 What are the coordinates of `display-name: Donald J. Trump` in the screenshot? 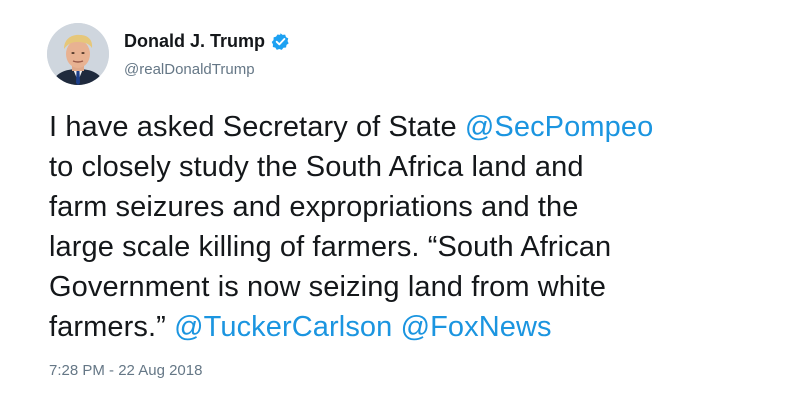 It's located at (194, 41).